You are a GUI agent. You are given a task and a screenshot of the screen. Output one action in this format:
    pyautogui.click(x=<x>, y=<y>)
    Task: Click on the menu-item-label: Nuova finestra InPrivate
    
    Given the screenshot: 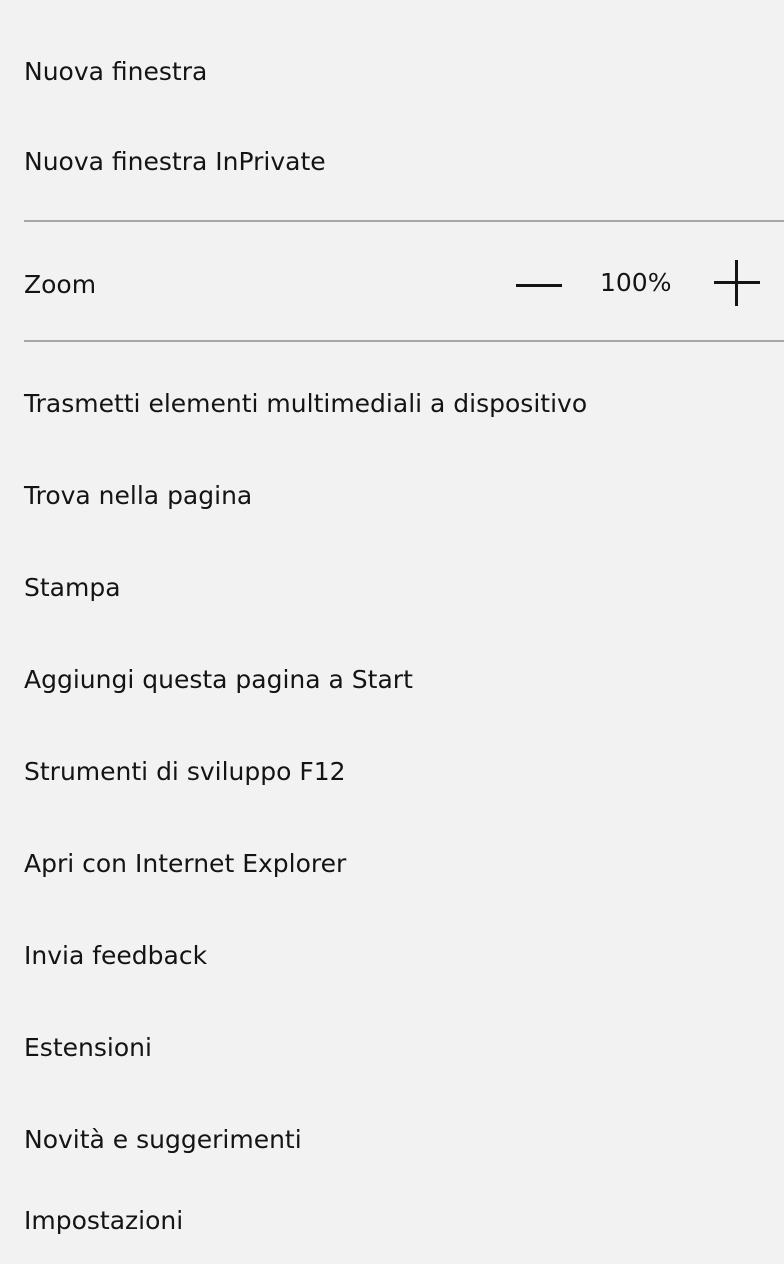 What is the action you would take?
    pyautogui.click(x=175, y=161)
    